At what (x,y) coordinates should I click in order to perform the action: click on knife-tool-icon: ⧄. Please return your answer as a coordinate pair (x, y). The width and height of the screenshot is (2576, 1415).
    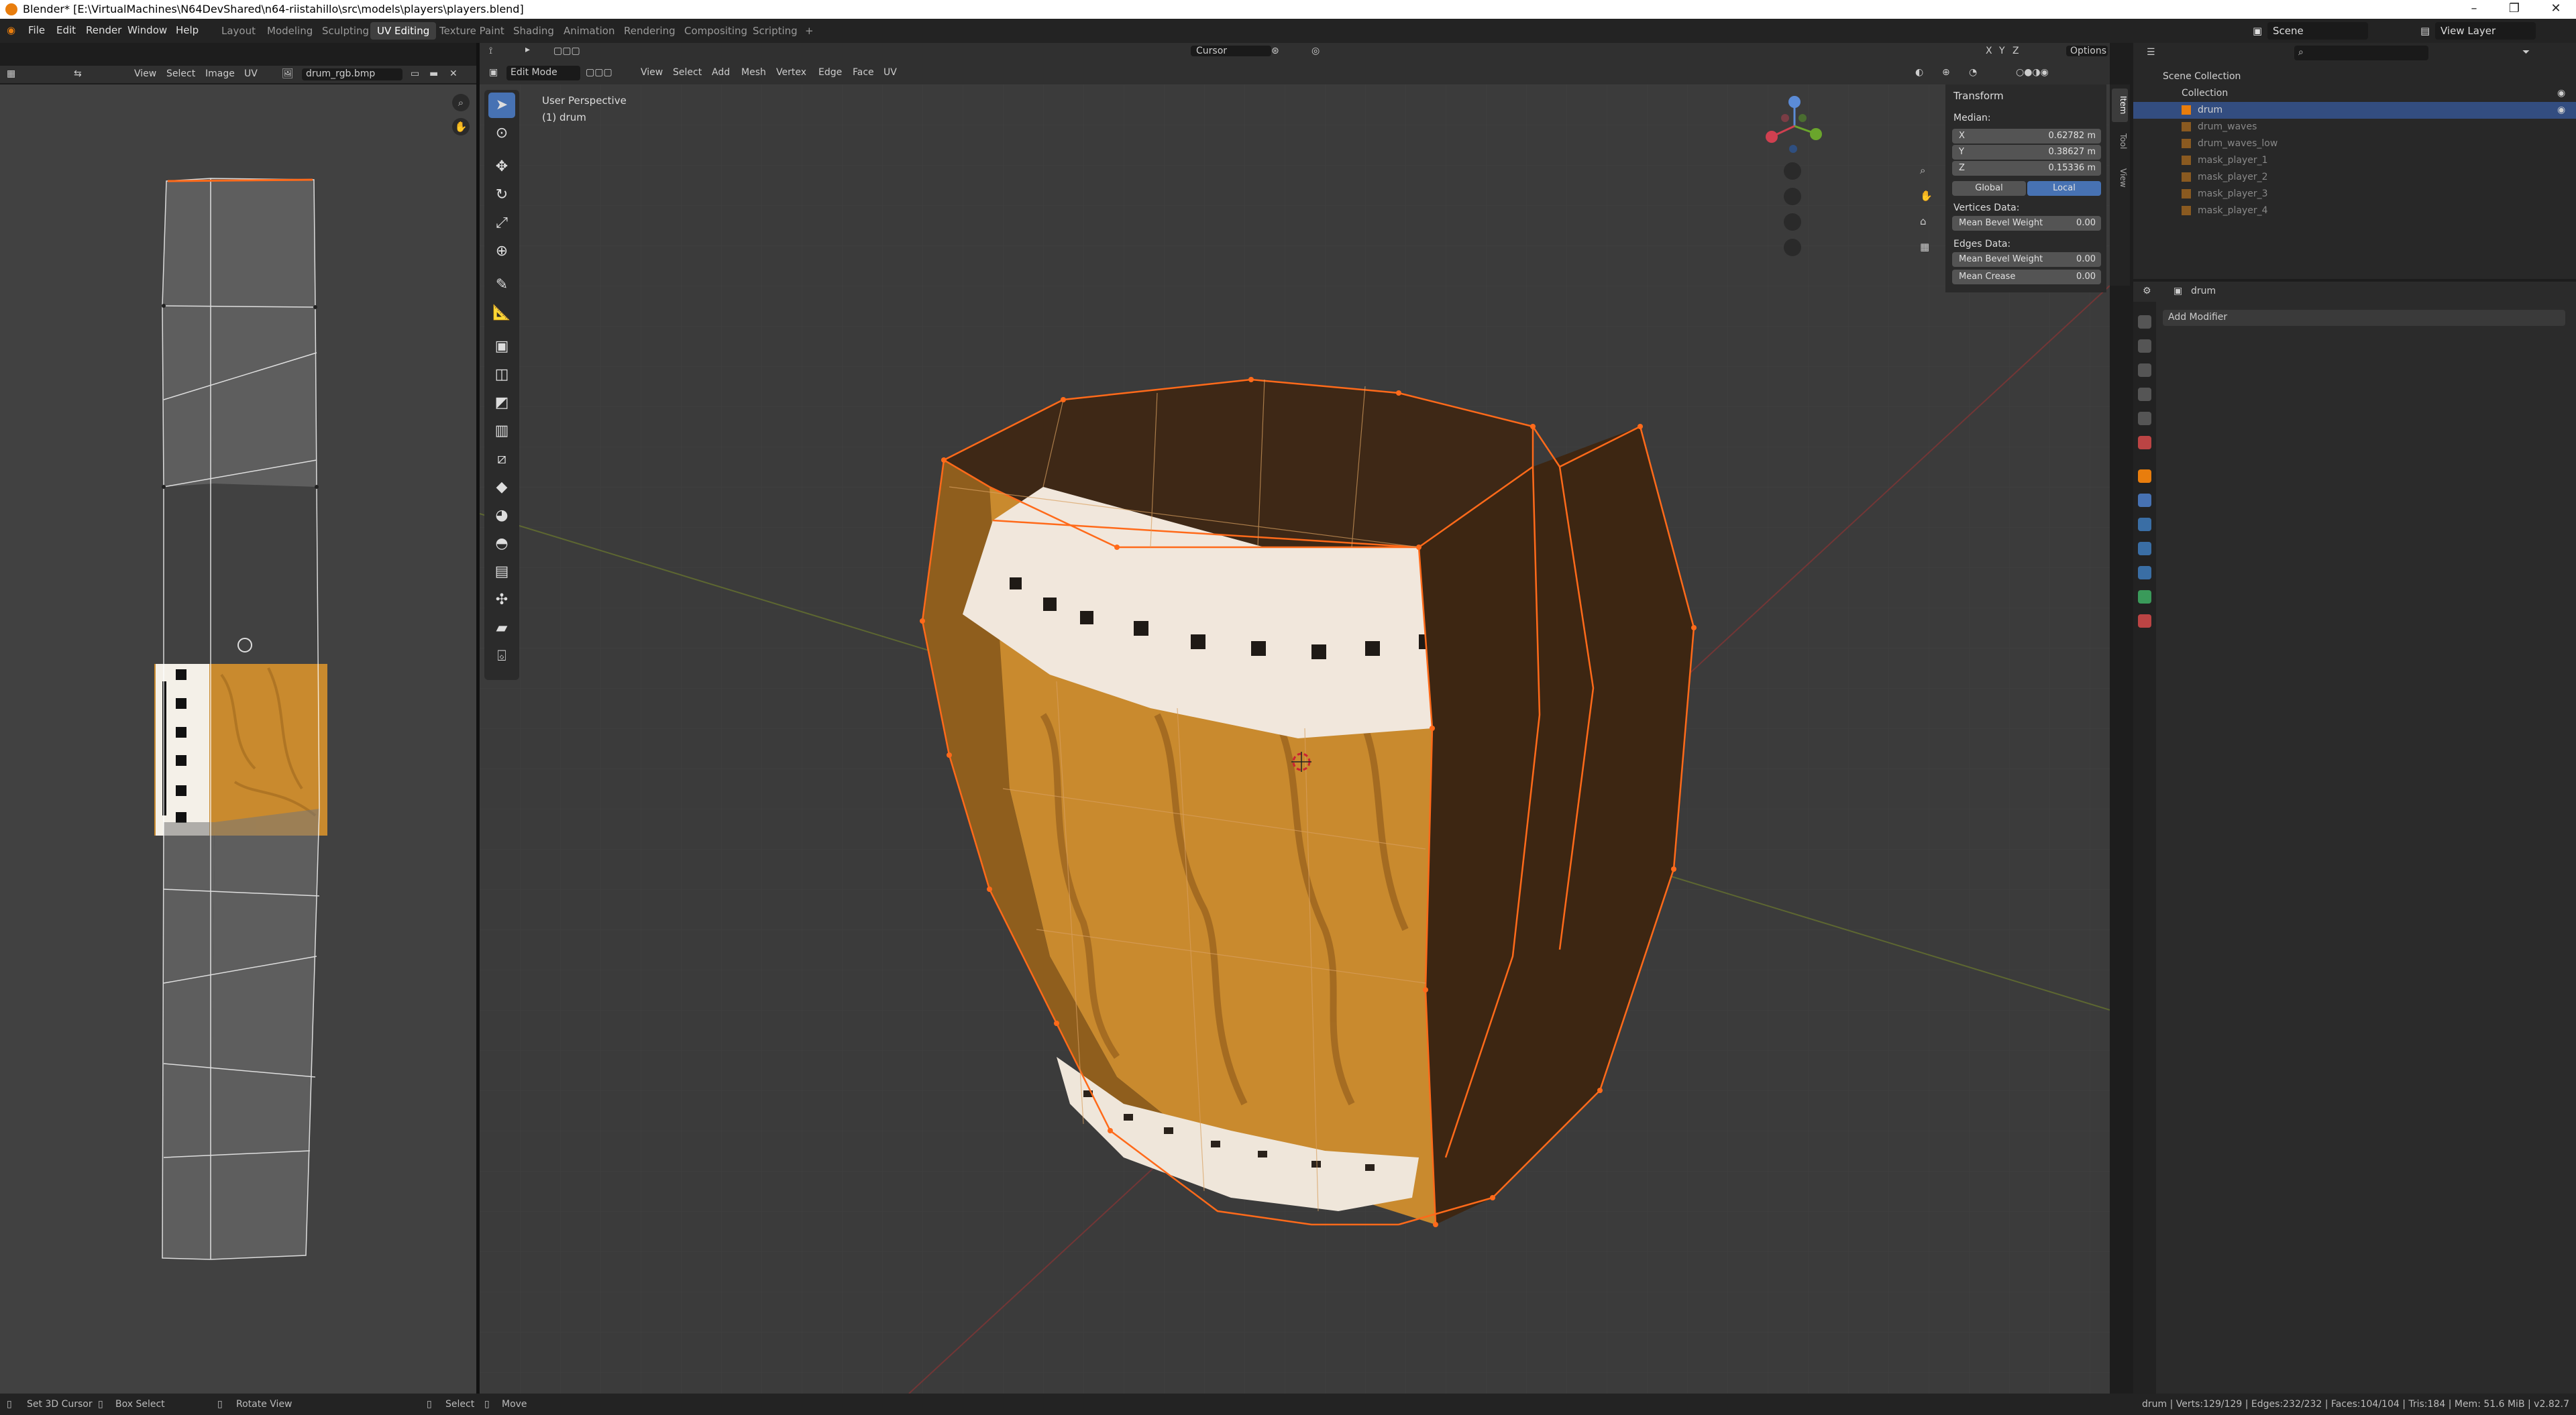
    Looking at the image, I should click on (501, 459).